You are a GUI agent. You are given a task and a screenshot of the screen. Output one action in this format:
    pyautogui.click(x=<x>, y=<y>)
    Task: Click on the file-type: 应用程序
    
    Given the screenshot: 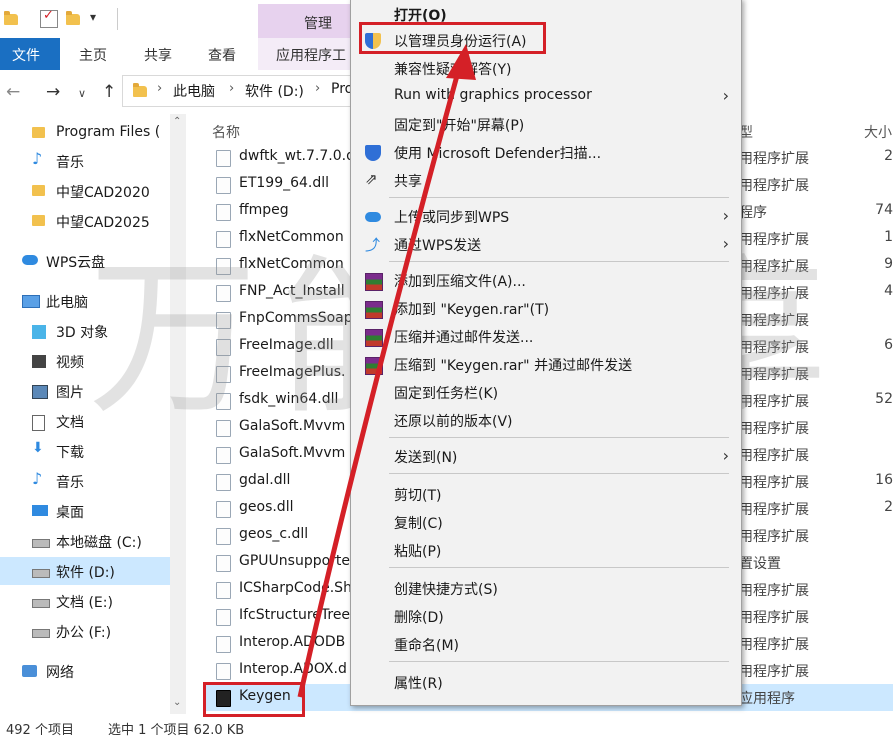 What is the action you would take?
    pyautogui.click(x=767, y=699)
    